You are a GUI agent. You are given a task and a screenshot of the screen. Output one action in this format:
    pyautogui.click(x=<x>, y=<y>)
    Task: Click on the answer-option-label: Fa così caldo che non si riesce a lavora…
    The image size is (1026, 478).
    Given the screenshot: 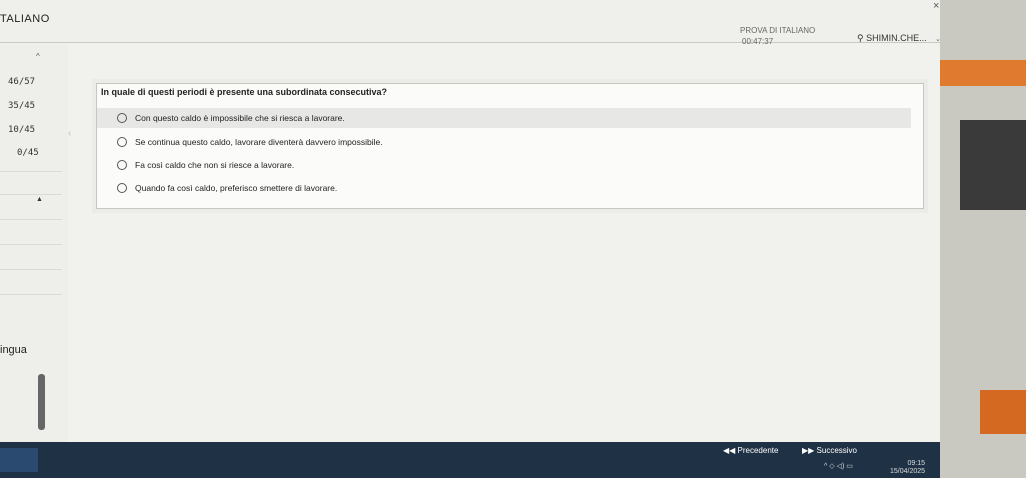 What is the action you would take?
    pyautogui.click(x=215, y=165)
    